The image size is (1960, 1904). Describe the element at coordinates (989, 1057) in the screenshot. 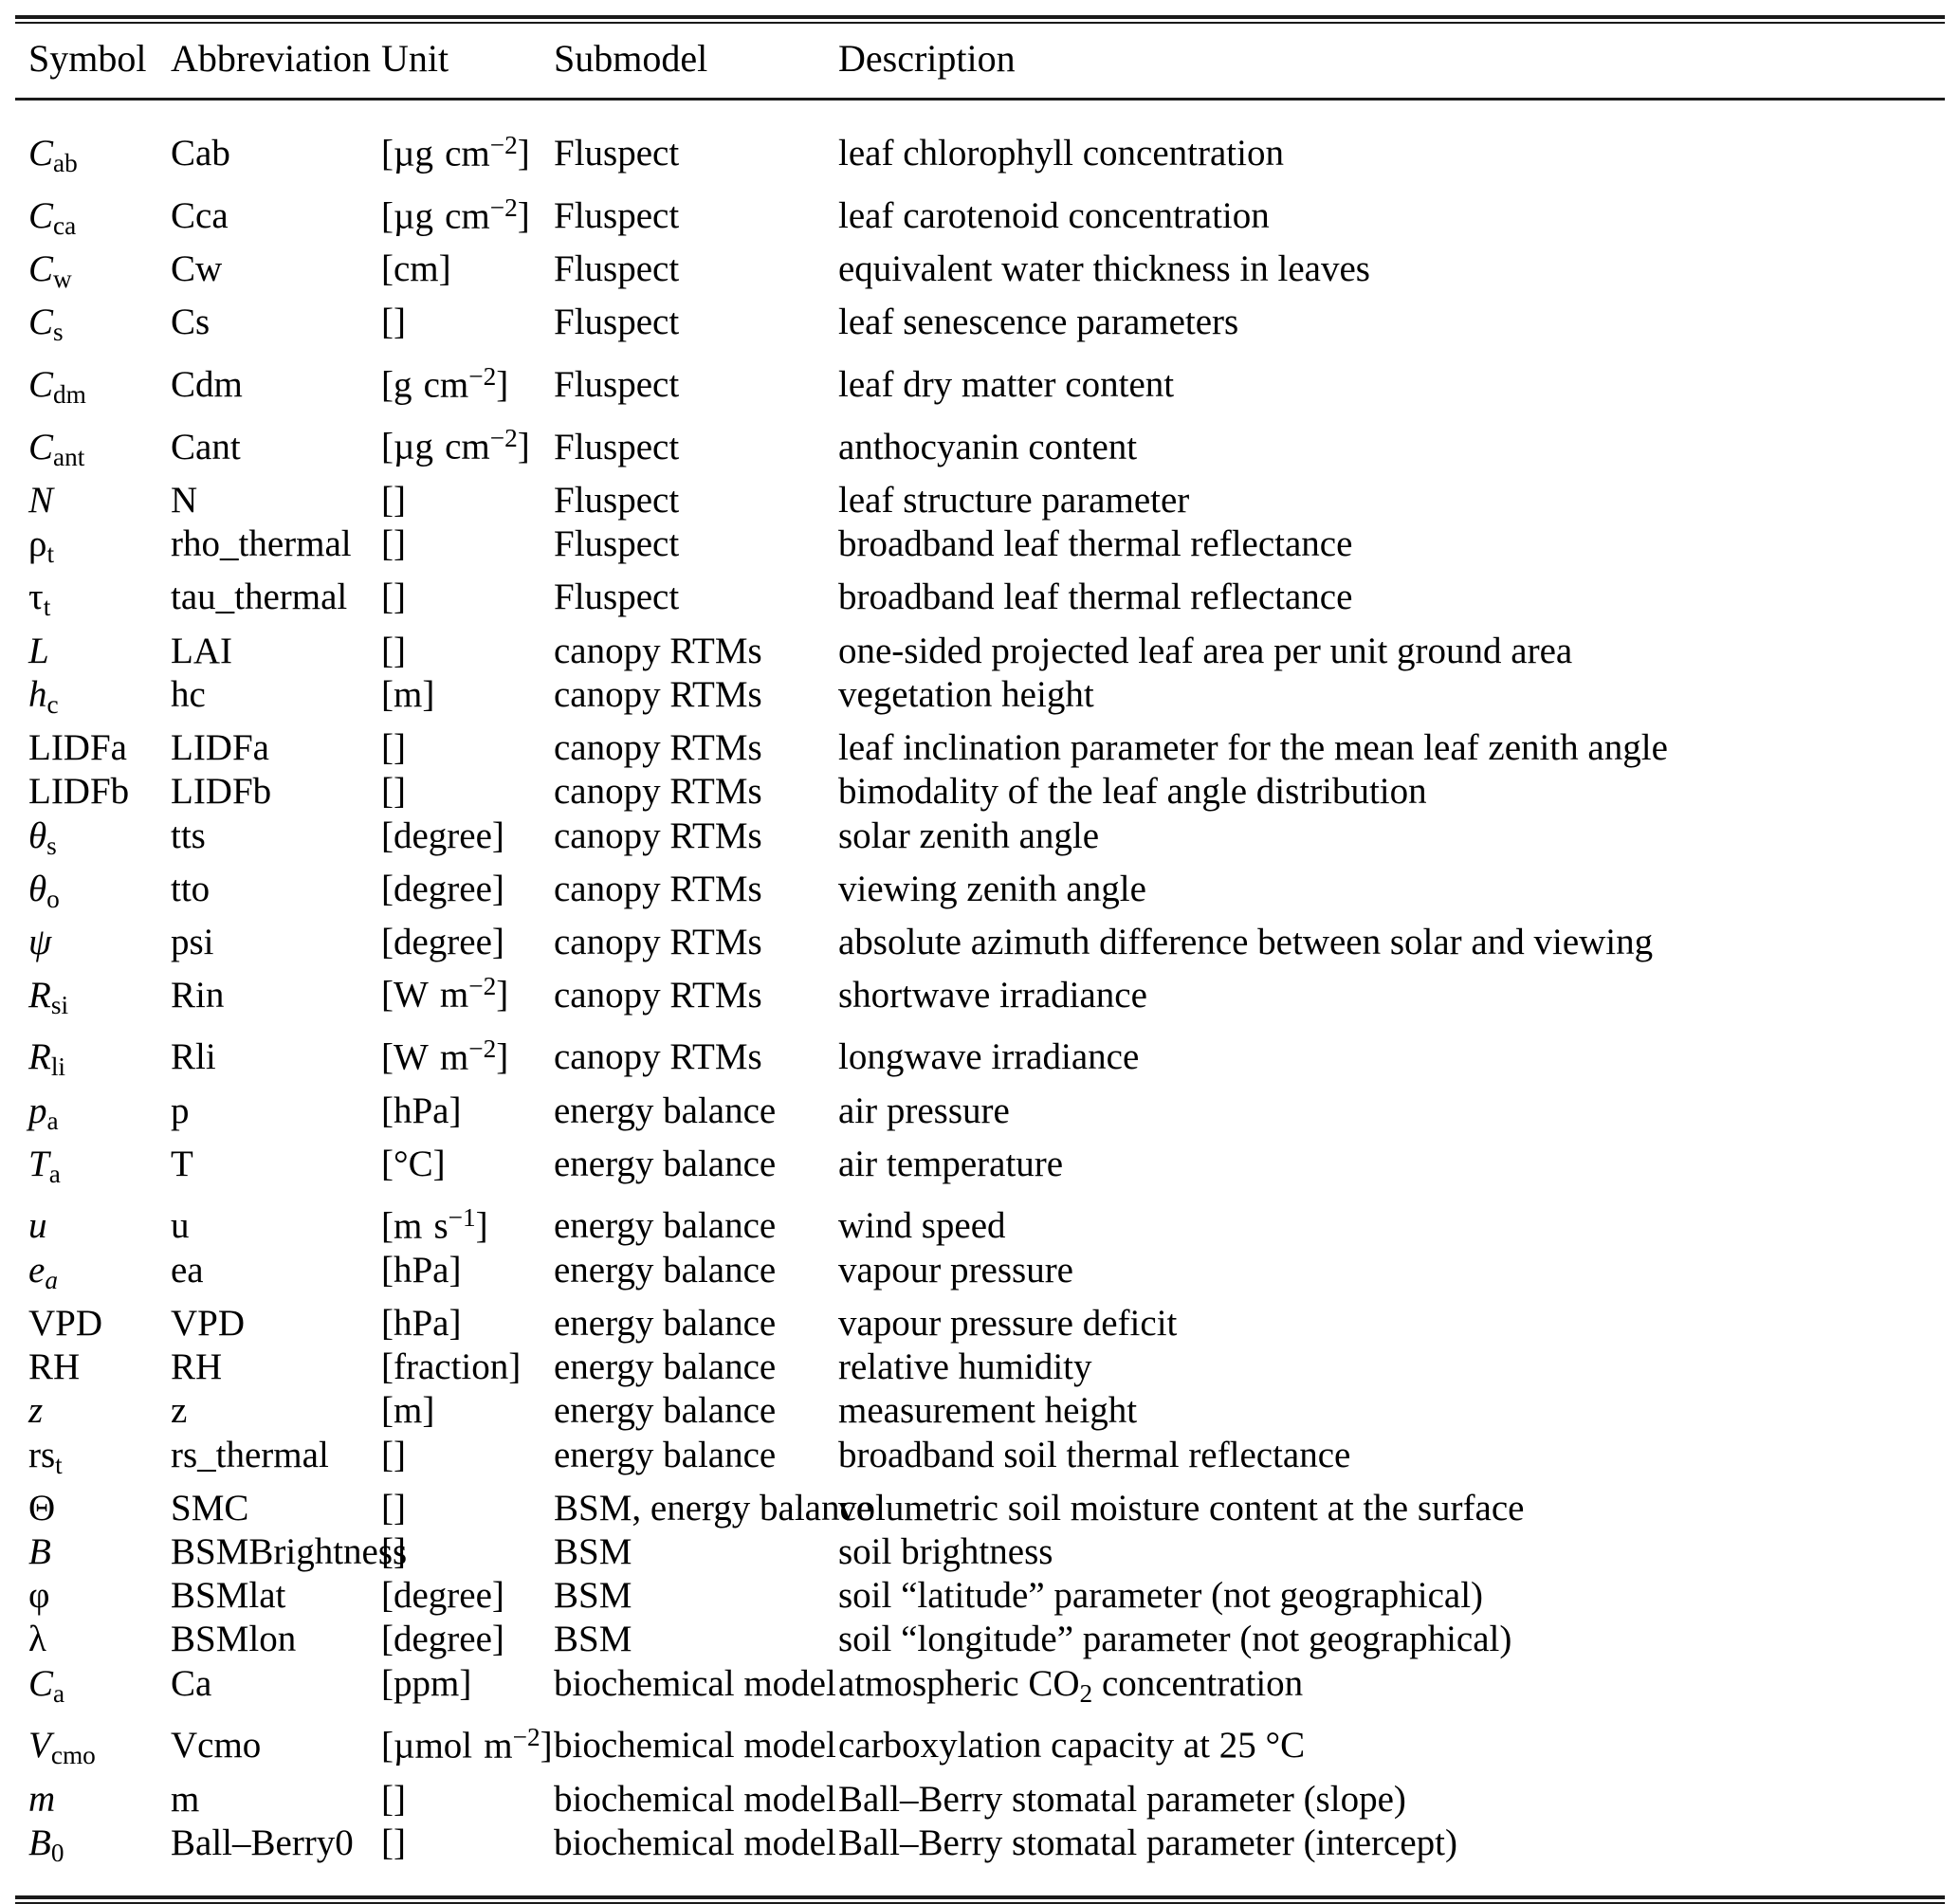

I see `cell-description: longwave irradiance` at that location.